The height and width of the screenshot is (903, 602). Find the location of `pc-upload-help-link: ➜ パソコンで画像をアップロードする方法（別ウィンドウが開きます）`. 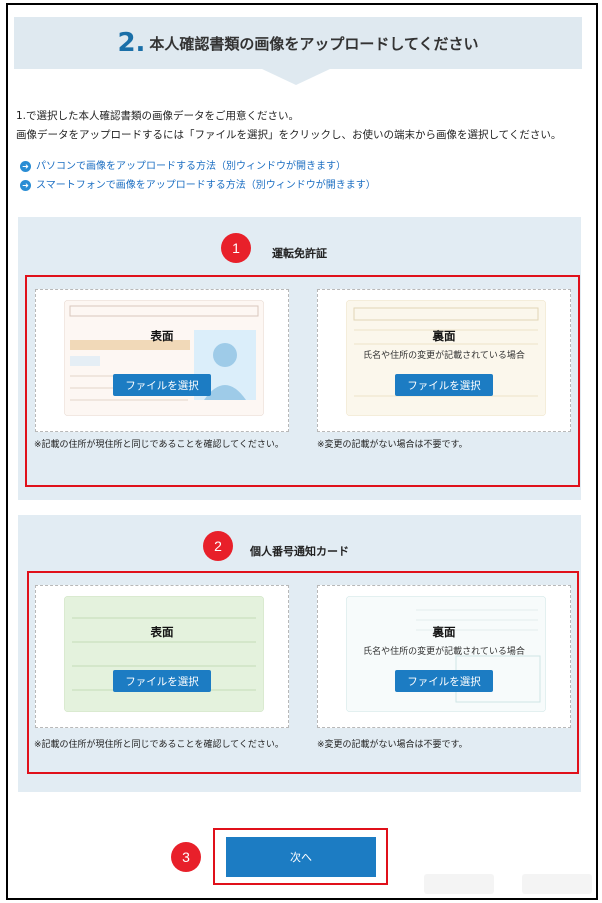

pc-upload-help-link: ➜ パソコンで画像をアップロードする方法（別ウィンドウが開きます） is located at coordinates (198, 166).